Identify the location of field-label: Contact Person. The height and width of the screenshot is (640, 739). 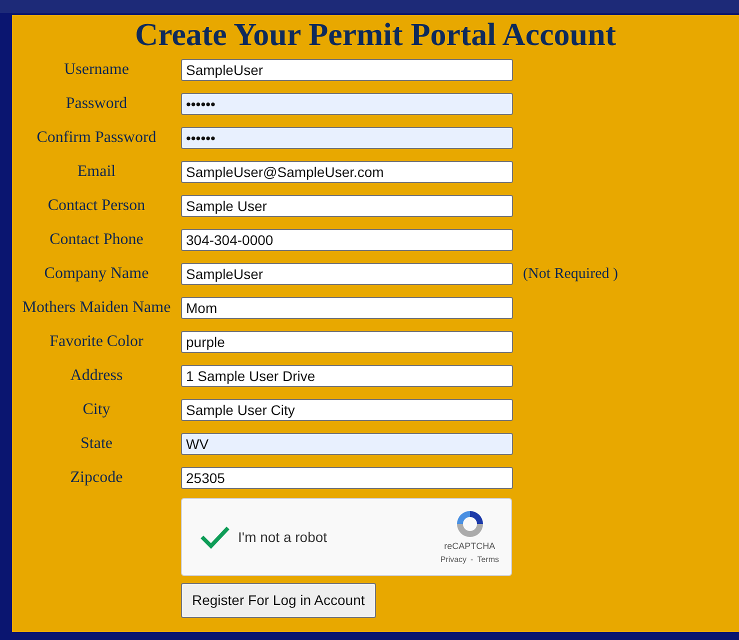
(96, 206).